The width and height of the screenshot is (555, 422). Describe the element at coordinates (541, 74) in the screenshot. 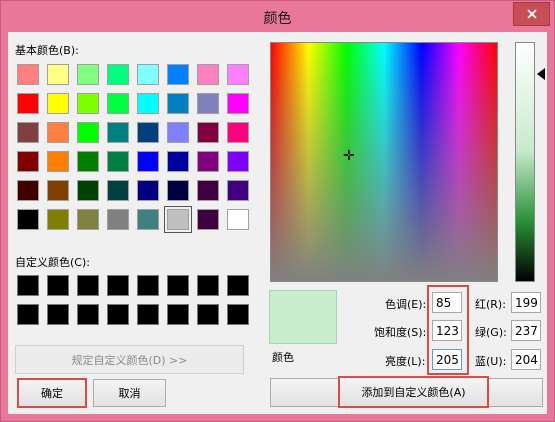

I see `luminance-arrow-icon` at that location.